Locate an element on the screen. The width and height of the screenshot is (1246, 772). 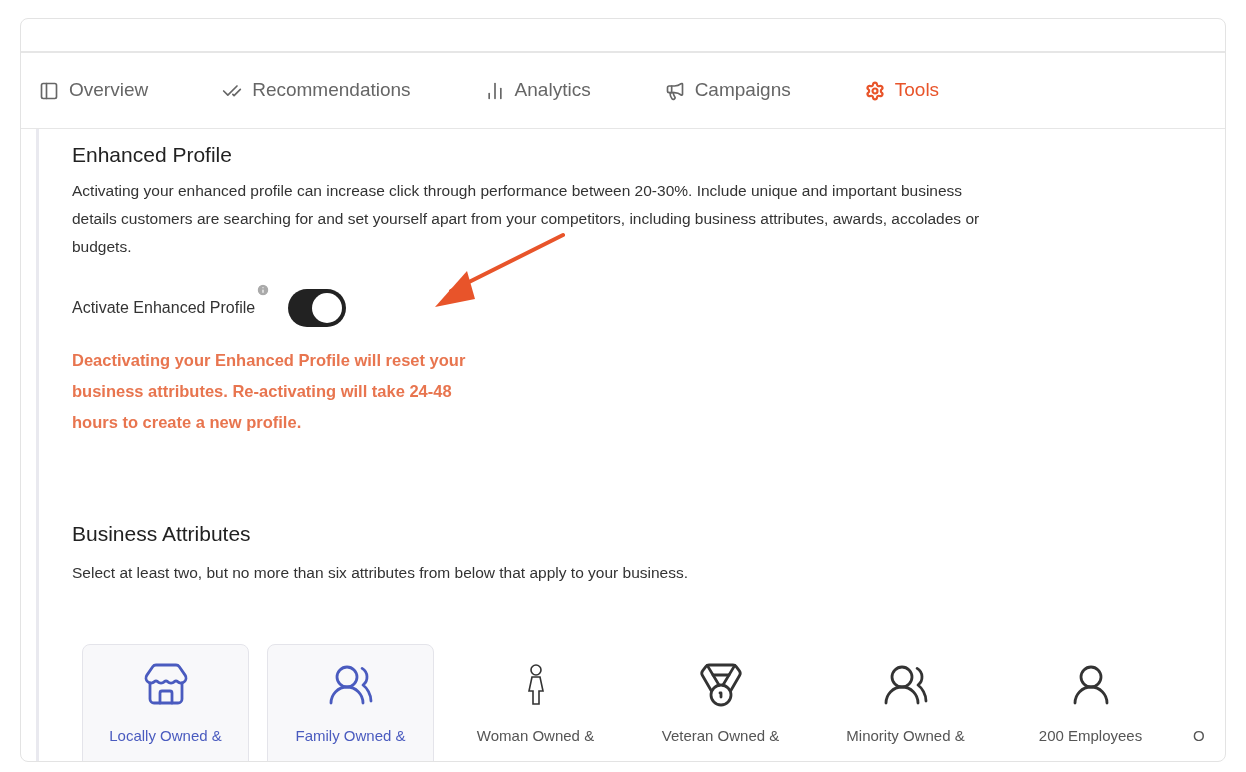
attribute-card: Veteran Owned & is located at coordinates (720, 702).